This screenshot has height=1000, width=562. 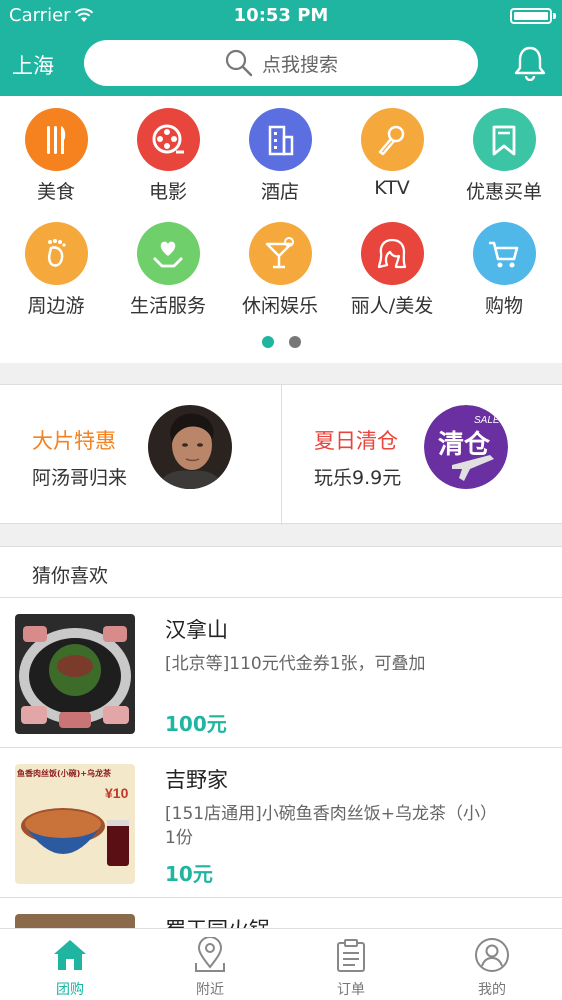 I want to click on promo-subtitle: 玩乐9.9元, so click(x=358, y=478).